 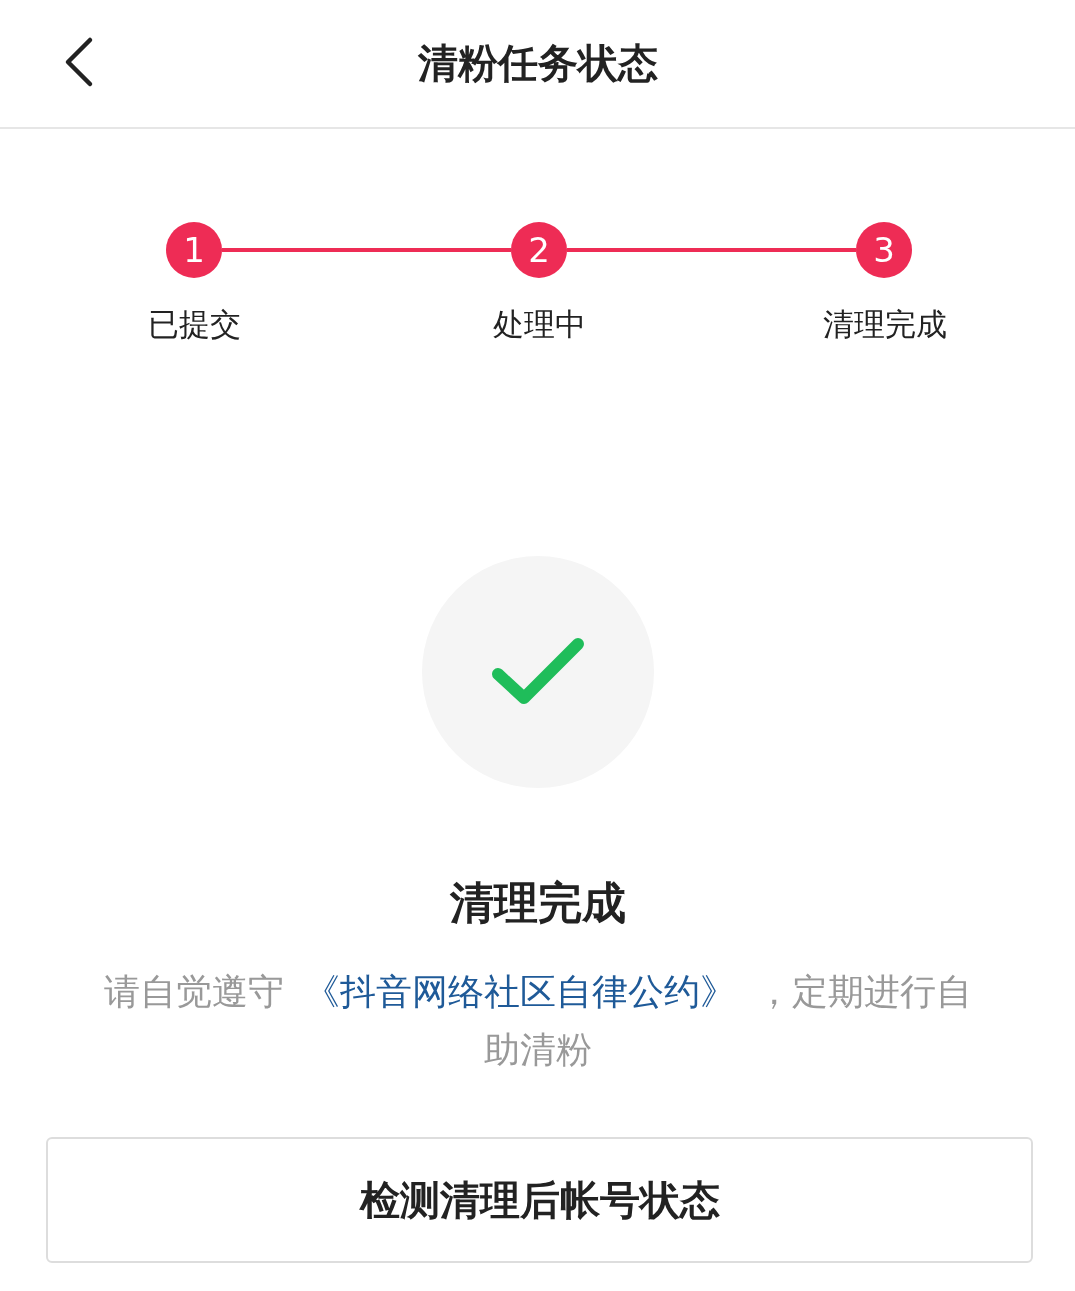 What do you see at coordinates (539, 1200) in the screenshot?
I see `check-status-button: 检测清理后帐号状态` at bounding box center [539, 1200].